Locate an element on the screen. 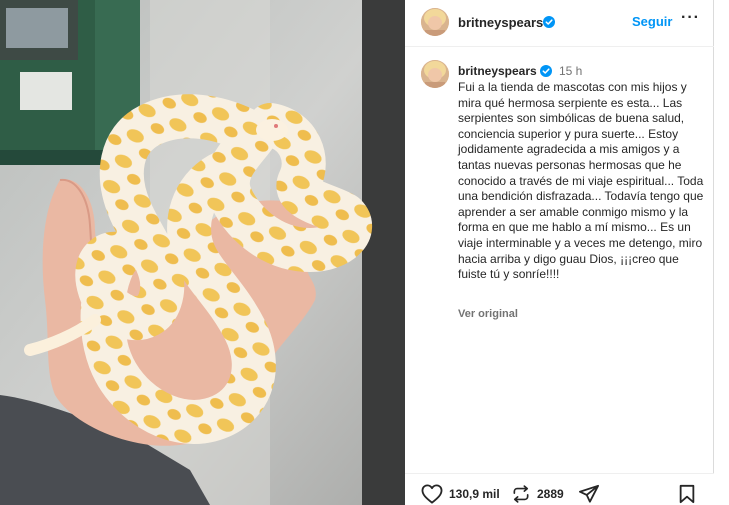 This screenshot has height=505, width=729. repost-button: 2889 is located at coordinates (537, 494).